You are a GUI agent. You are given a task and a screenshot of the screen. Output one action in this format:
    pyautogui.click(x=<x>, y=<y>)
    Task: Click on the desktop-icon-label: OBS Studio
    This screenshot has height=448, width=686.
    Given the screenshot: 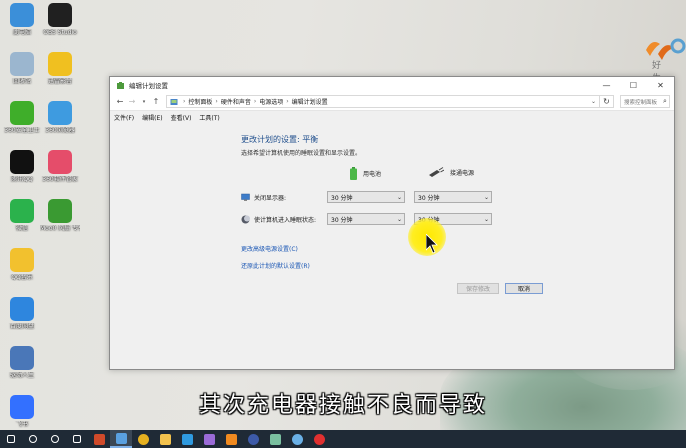 What is the action you would take?
    pyautogui.click(x=60, y=32)
    